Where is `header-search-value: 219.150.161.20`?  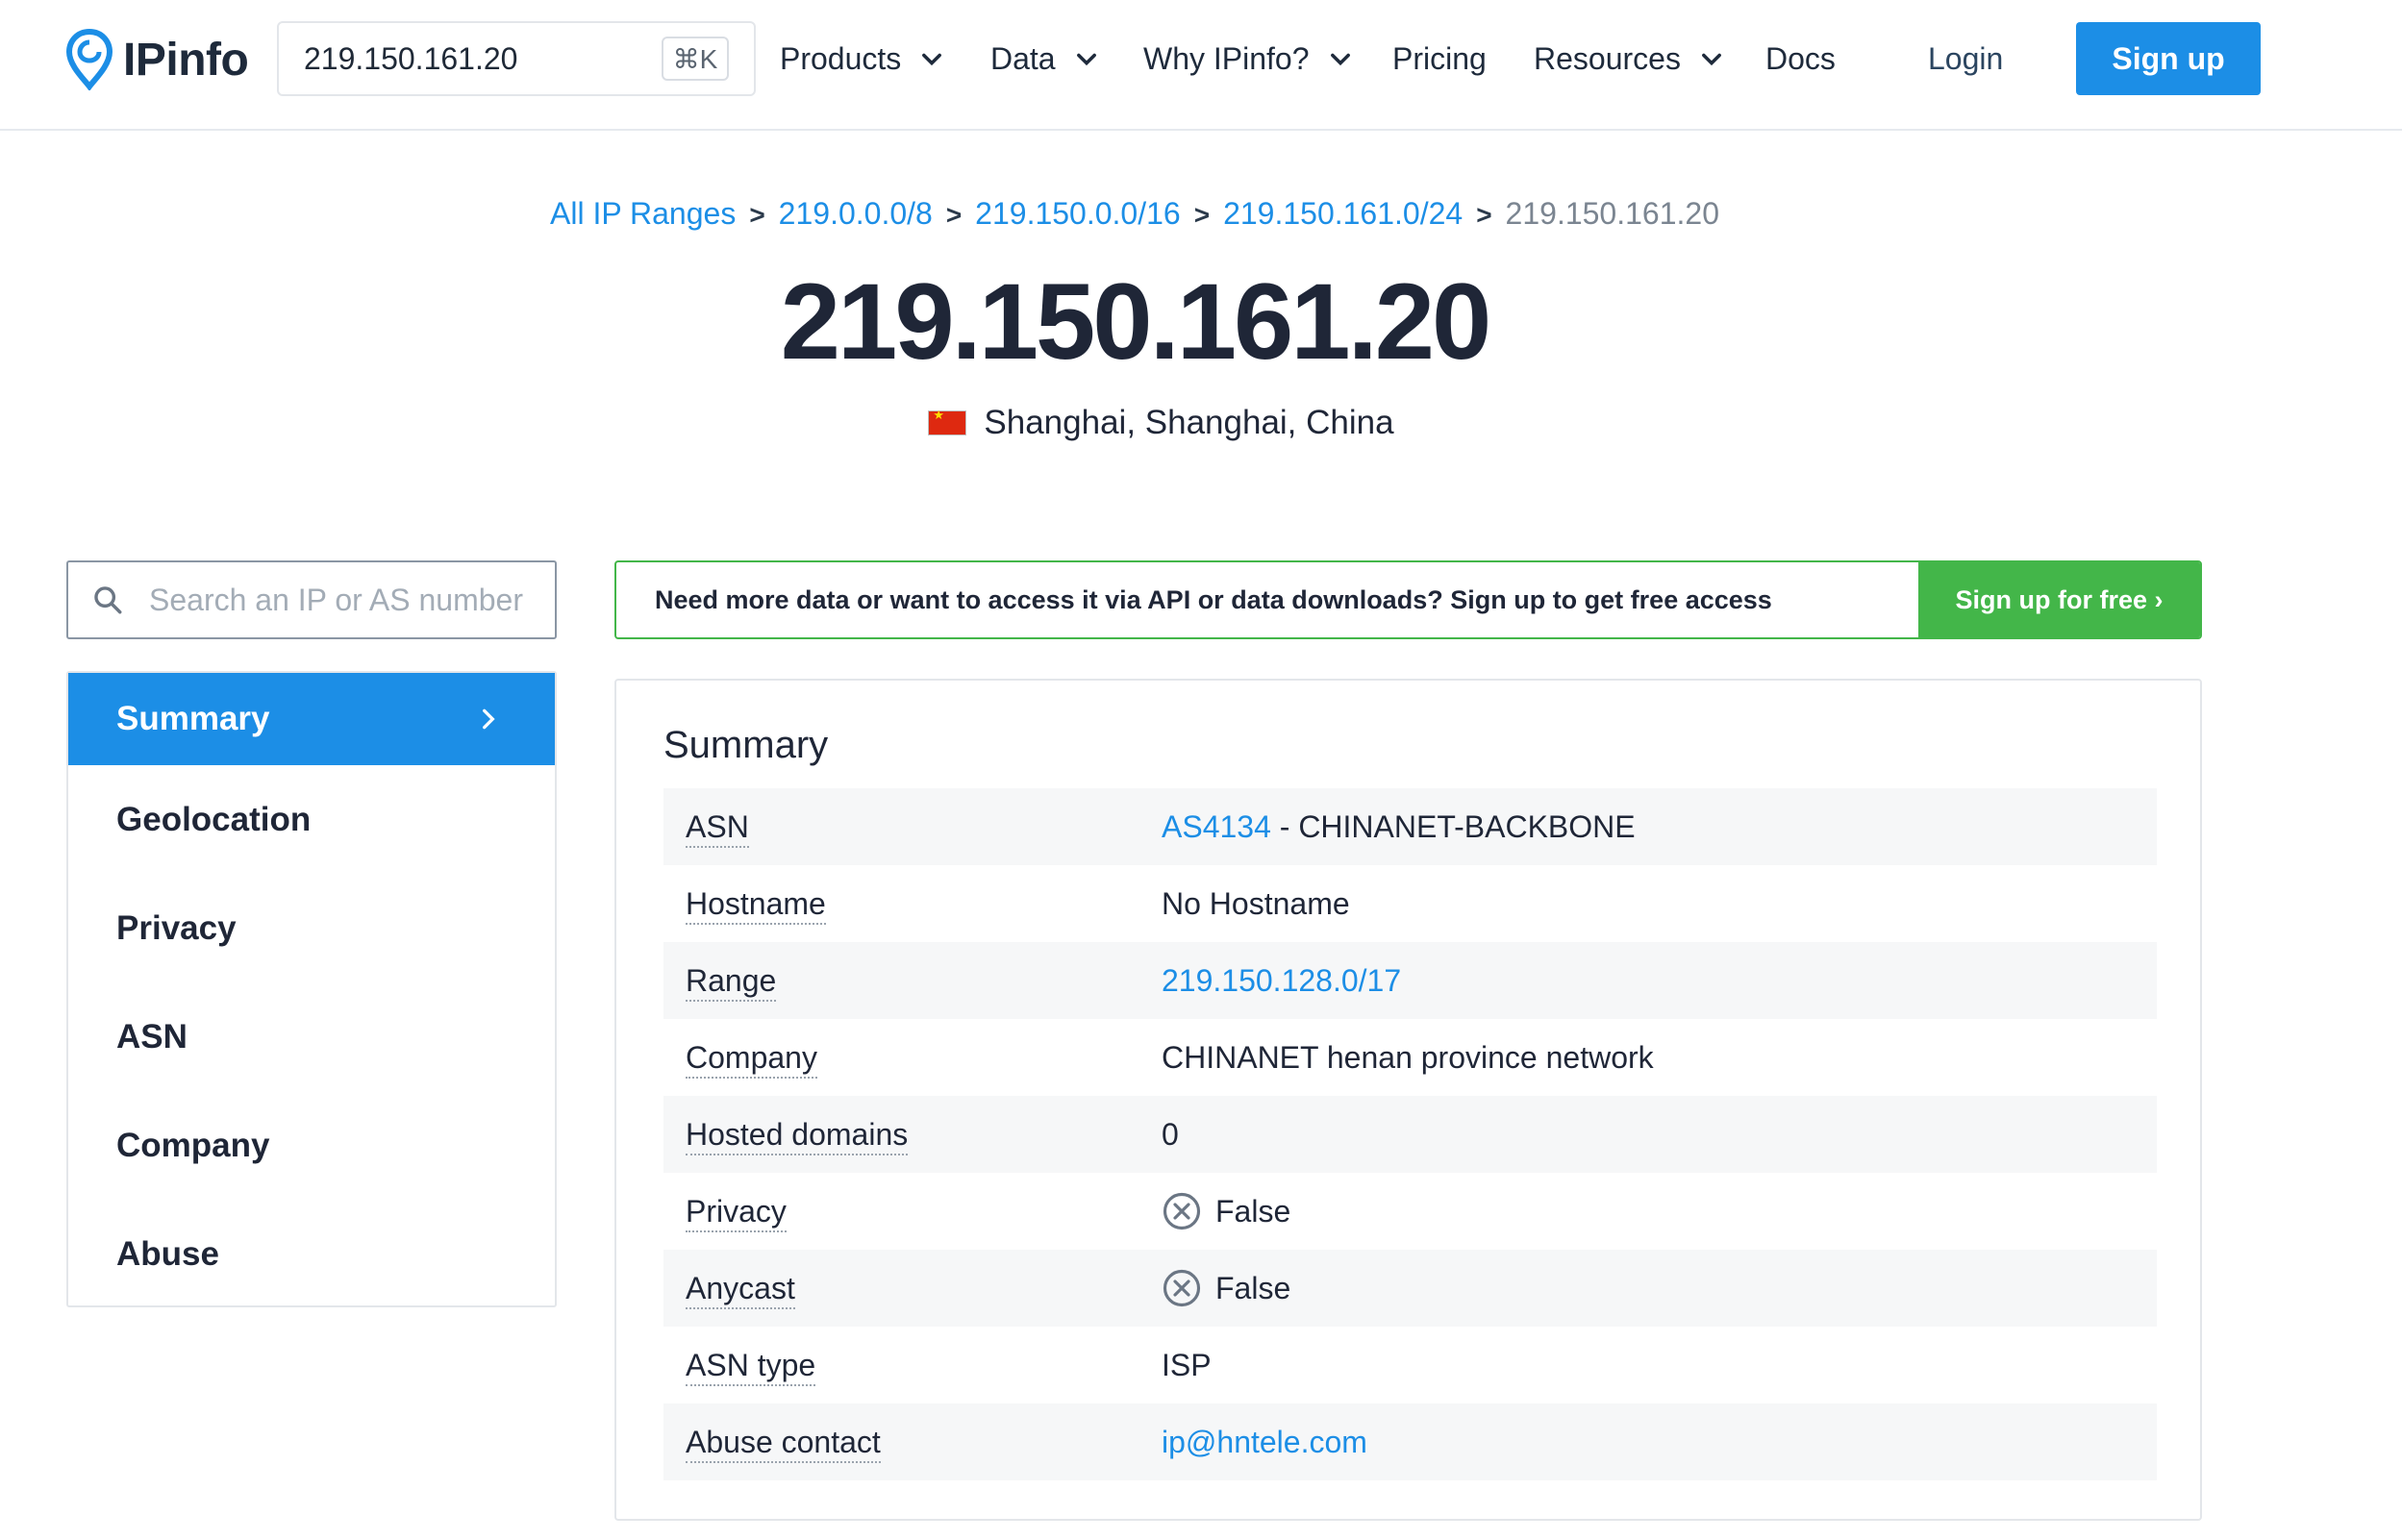
header-search-value: 219.150.161.20 is located at coordinates (483, 59).